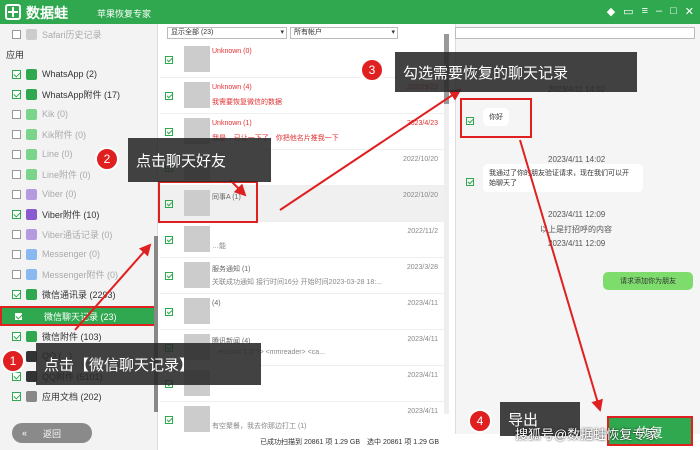 This screenshot has height=450, width=700. What do you see at coordinates (199, 160) in the screenshot?
I see `callout-step2: 点击聊天好友` at bounding box center [199, 160].